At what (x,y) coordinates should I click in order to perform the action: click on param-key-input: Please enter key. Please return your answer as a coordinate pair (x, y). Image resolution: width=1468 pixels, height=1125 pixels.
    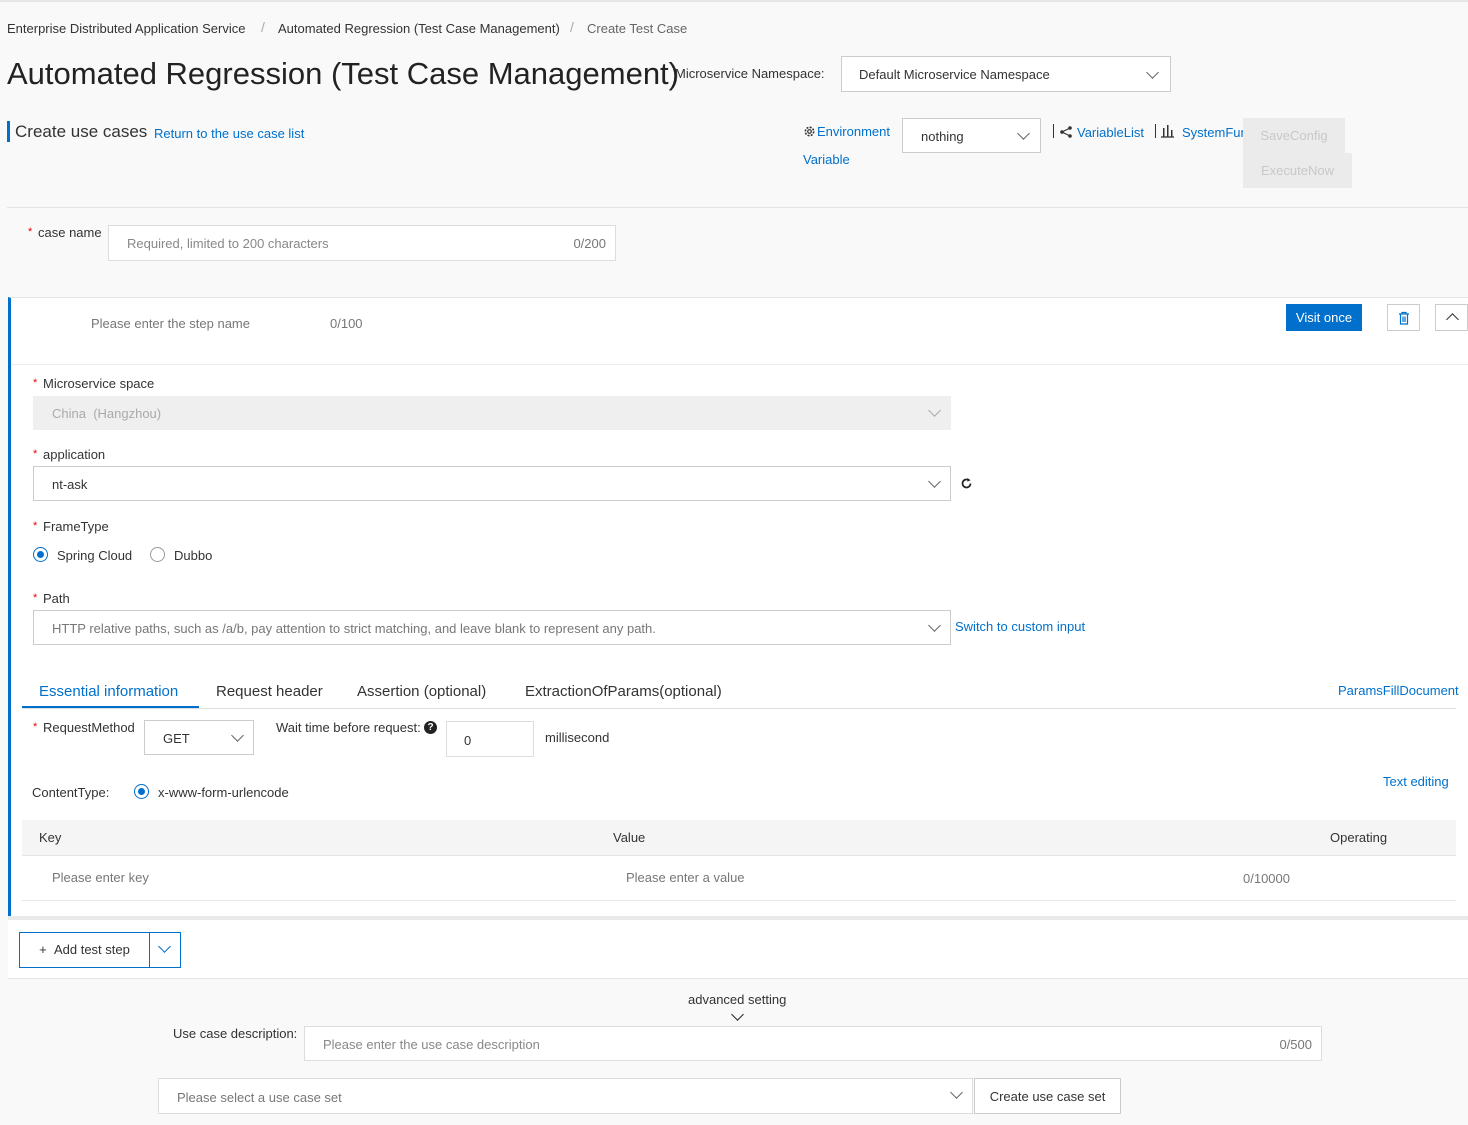
    Looking at the image, I should click on (100, 877).